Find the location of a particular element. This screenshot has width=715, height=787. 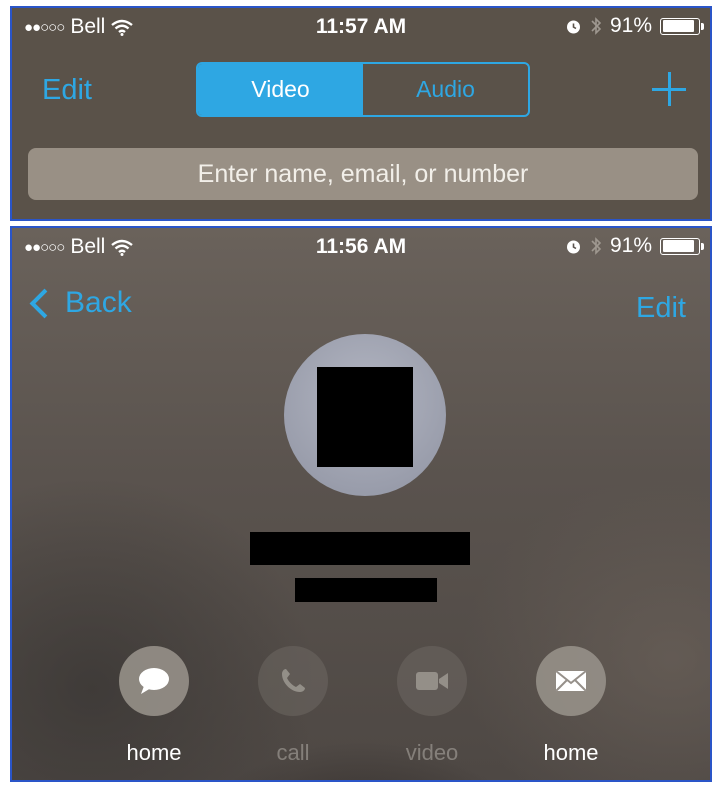

segment-video: Video is located at coordinates (280, 89).